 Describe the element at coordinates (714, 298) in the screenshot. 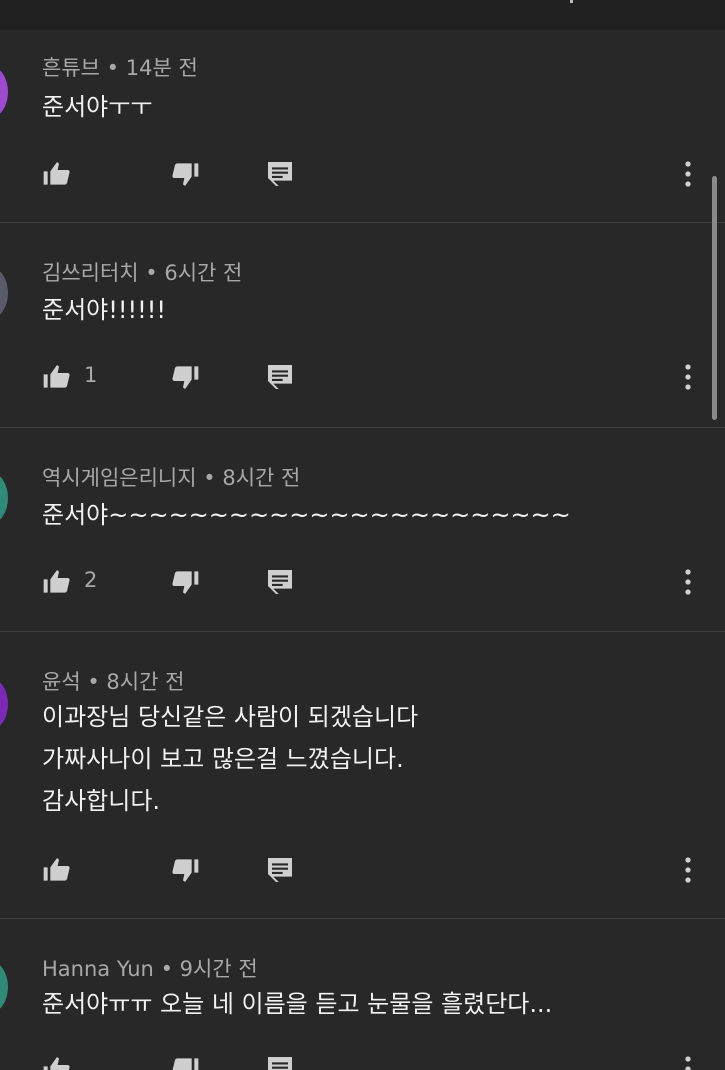

I see `scrollbar-thumb` at that location.